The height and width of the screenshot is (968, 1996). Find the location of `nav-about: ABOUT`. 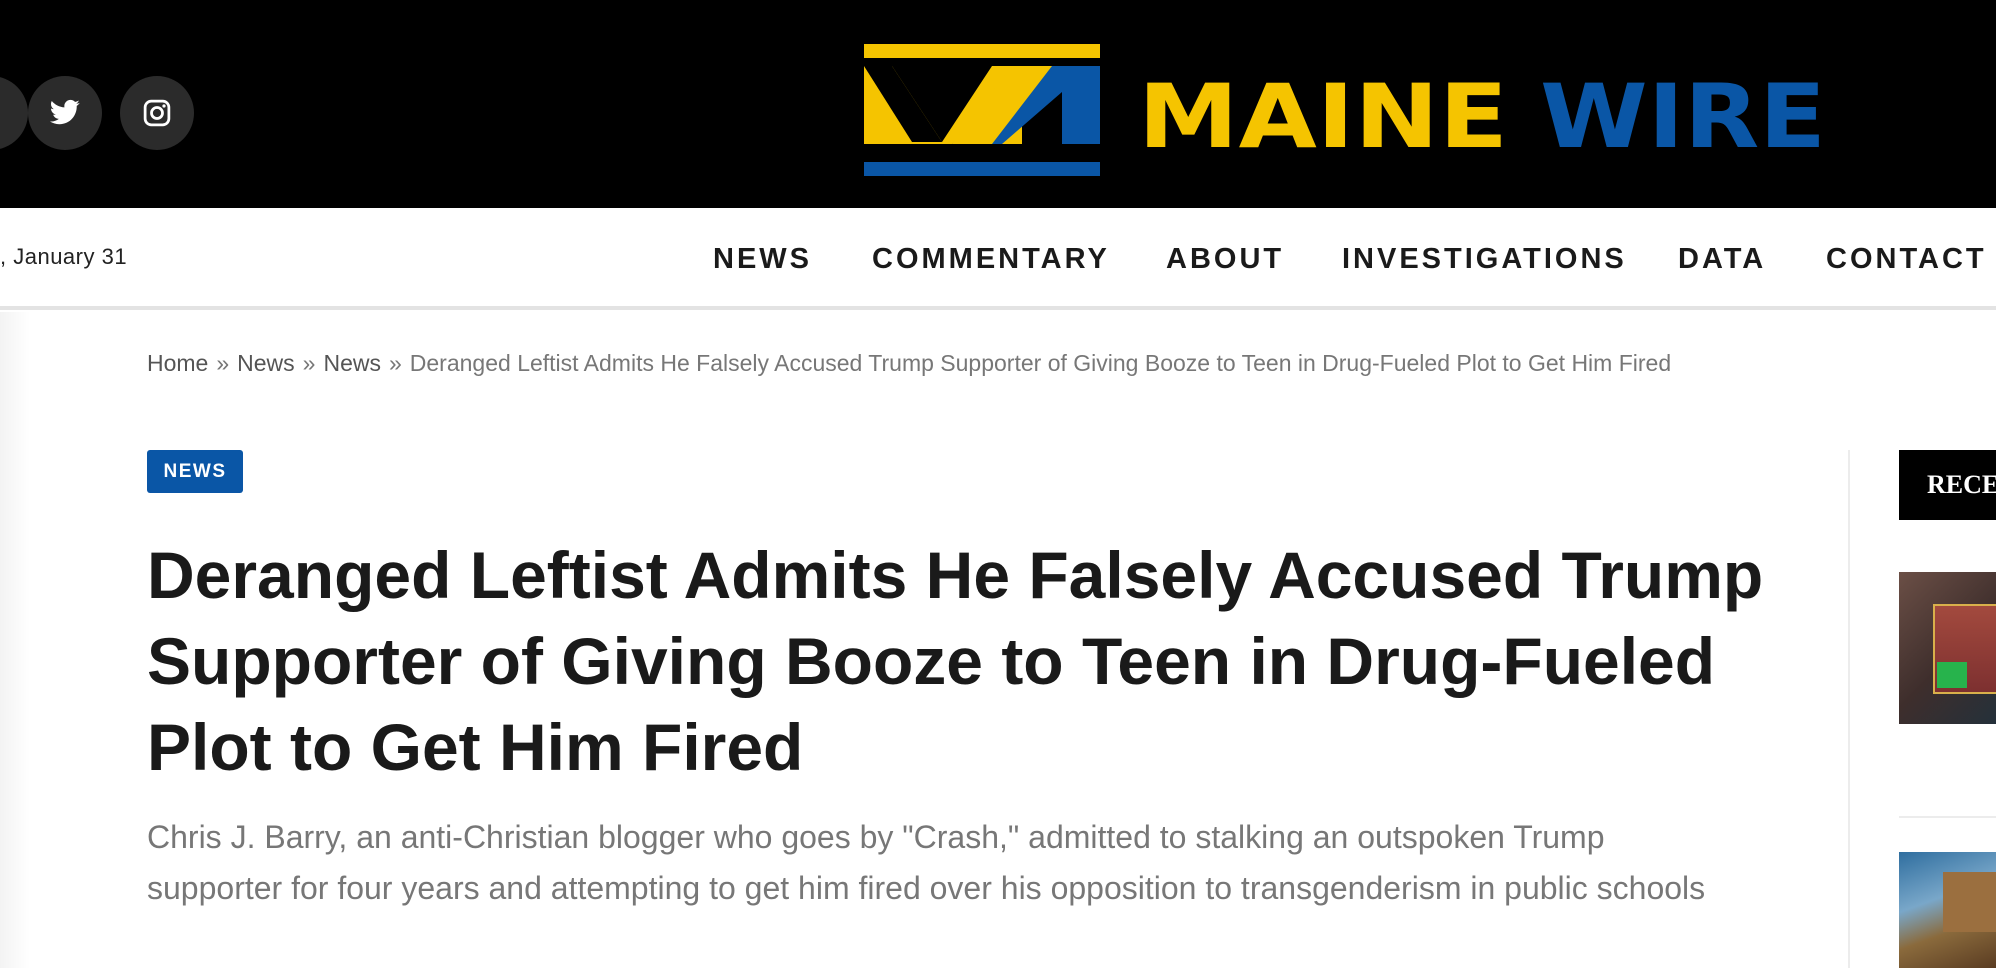

nav-about: ABOUT is located at coordinates (1225, 257).